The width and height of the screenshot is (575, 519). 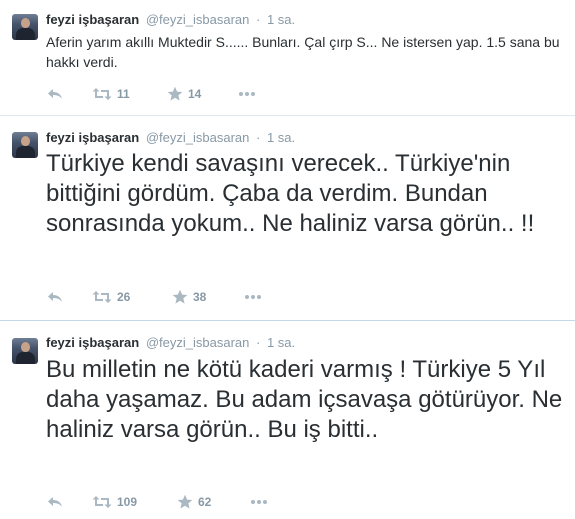 I want to click on favorite-button: 62, so click(x=194, y=502).